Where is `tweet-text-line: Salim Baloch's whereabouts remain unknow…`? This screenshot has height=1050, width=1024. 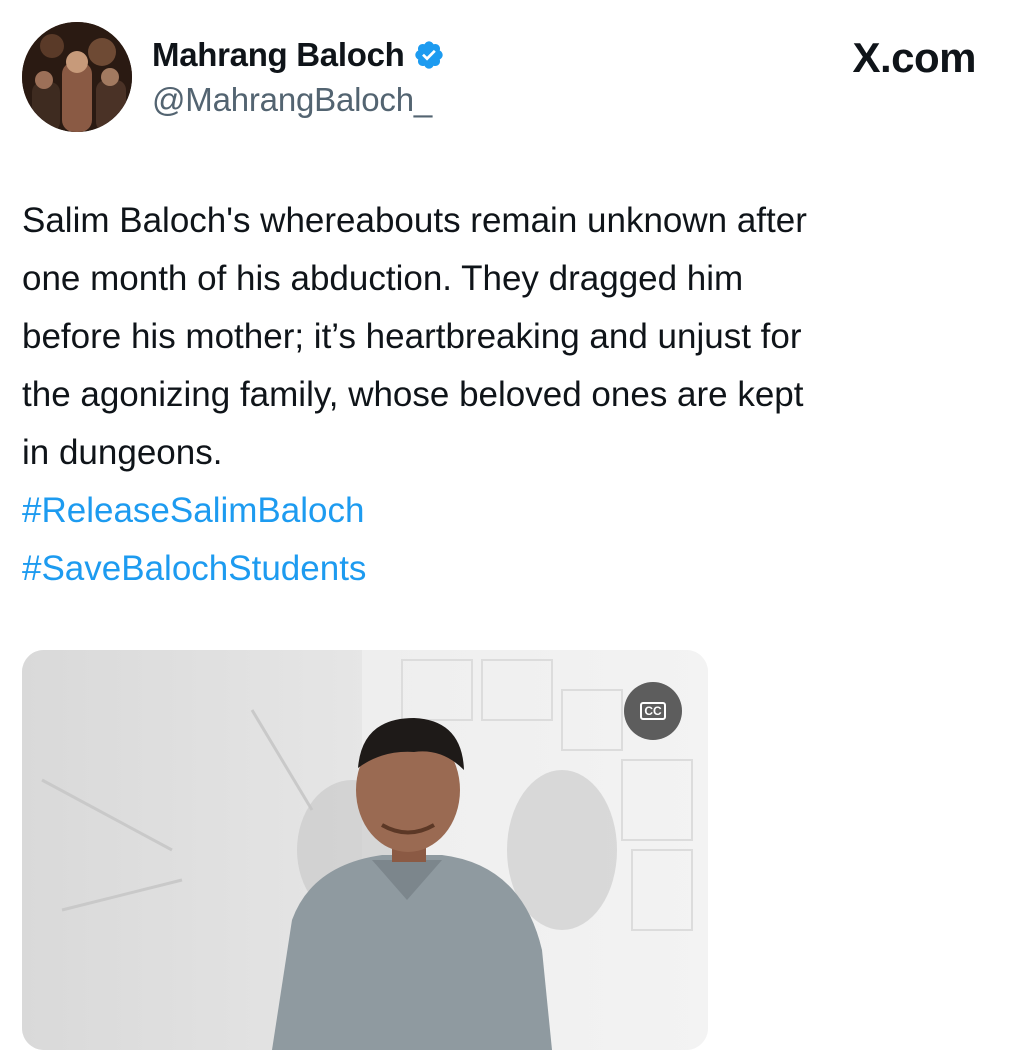
tweet-text-line: Salim Baloch's whereabouts remain unknow… is located at coordinates (414, 220).